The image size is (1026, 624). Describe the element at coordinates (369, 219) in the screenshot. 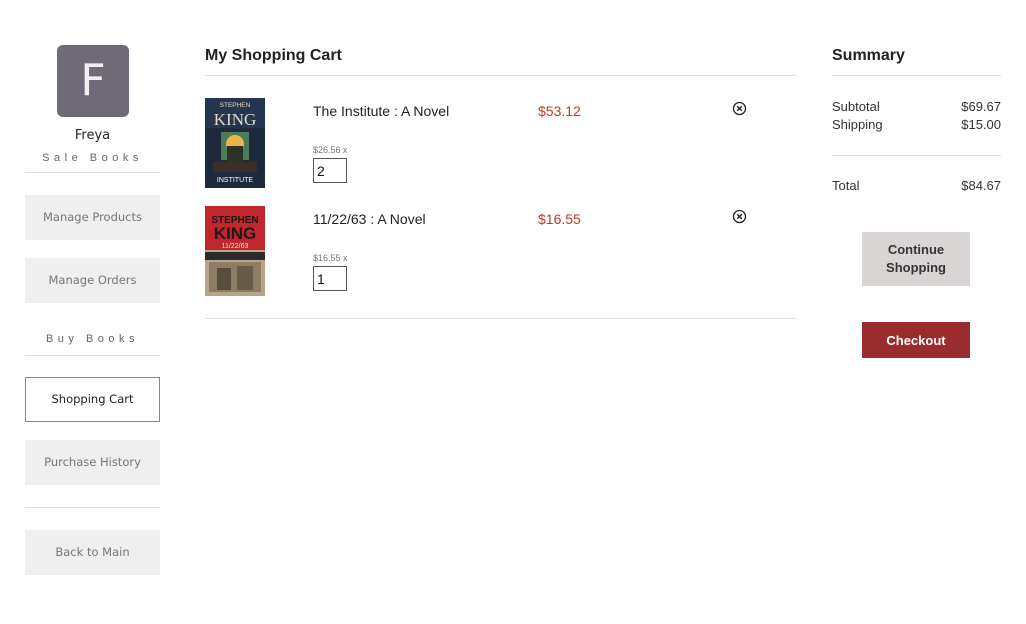

I see `item-title: 11/22/63 : A Novel` at that location.